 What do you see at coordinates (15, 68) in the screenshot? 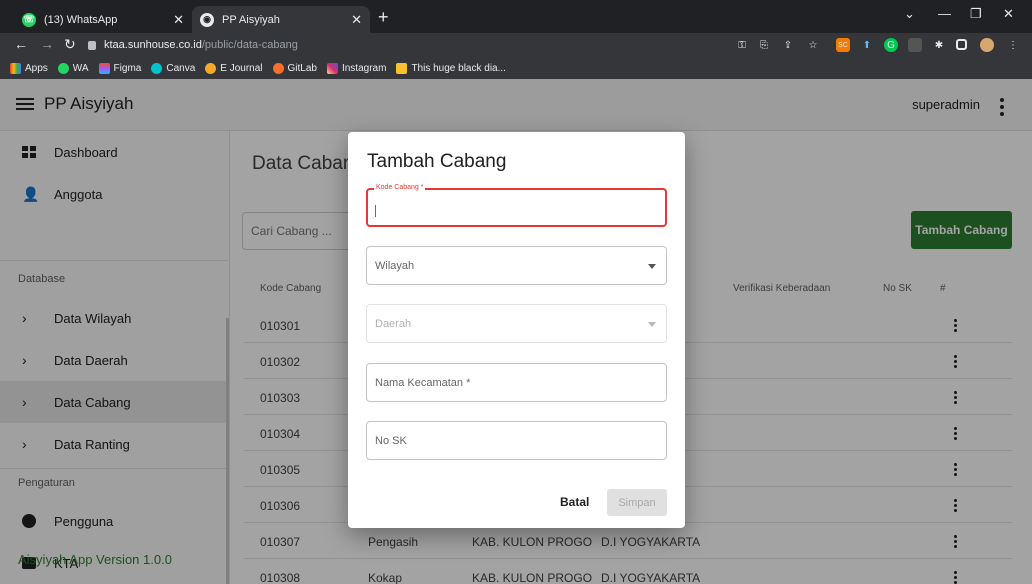
I see `apps-grid-icon` at bounding box center [15, 68].